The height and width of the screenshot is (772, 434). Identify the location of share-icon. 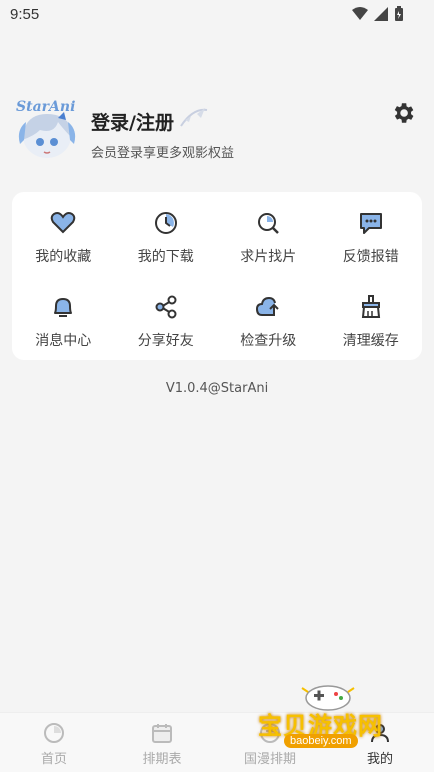
(166, 307).